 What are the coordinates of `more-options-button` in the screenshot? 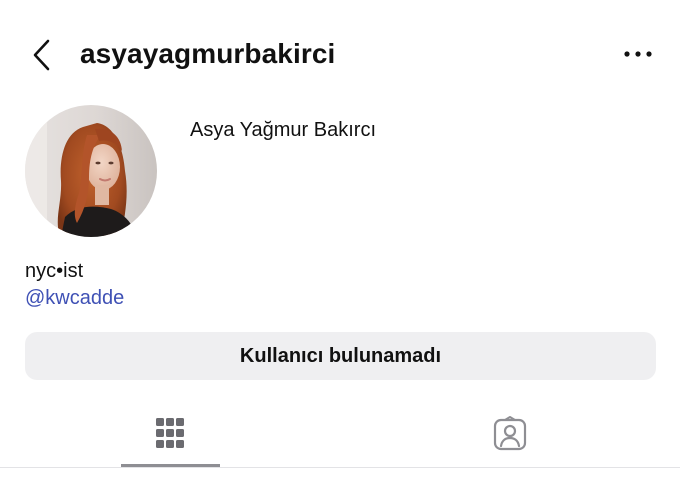 It's located at (638, 54).